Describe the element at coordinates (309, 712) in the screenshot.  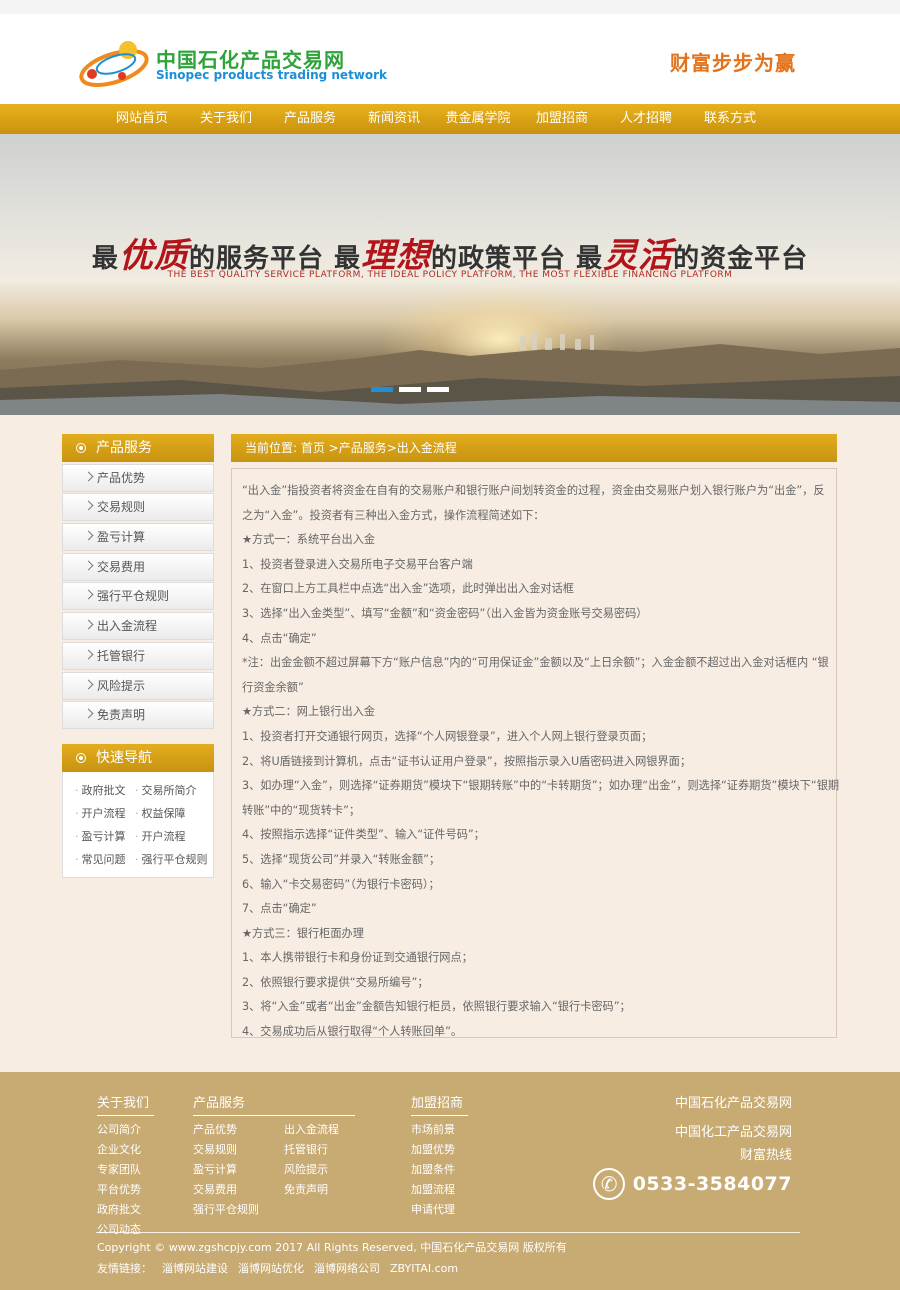
I see `article-paragraph: ★方式二：网上银行出入金` at that location.